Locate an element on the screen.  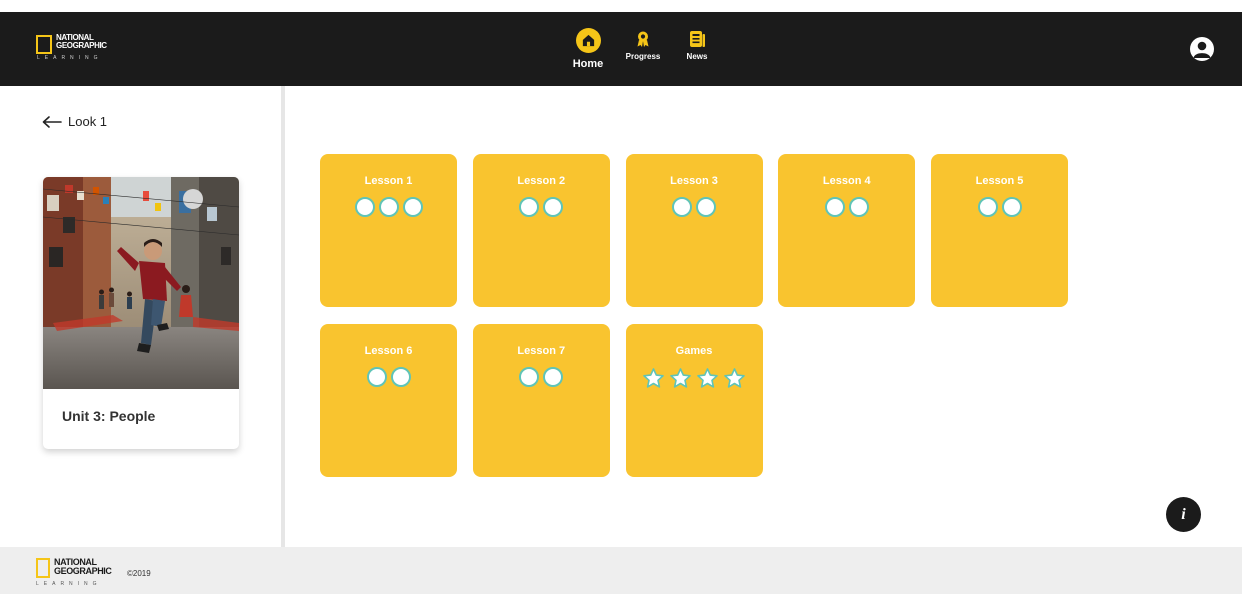
tile-lesson-5: Lesson 5 is located at coordinates (999, 230).